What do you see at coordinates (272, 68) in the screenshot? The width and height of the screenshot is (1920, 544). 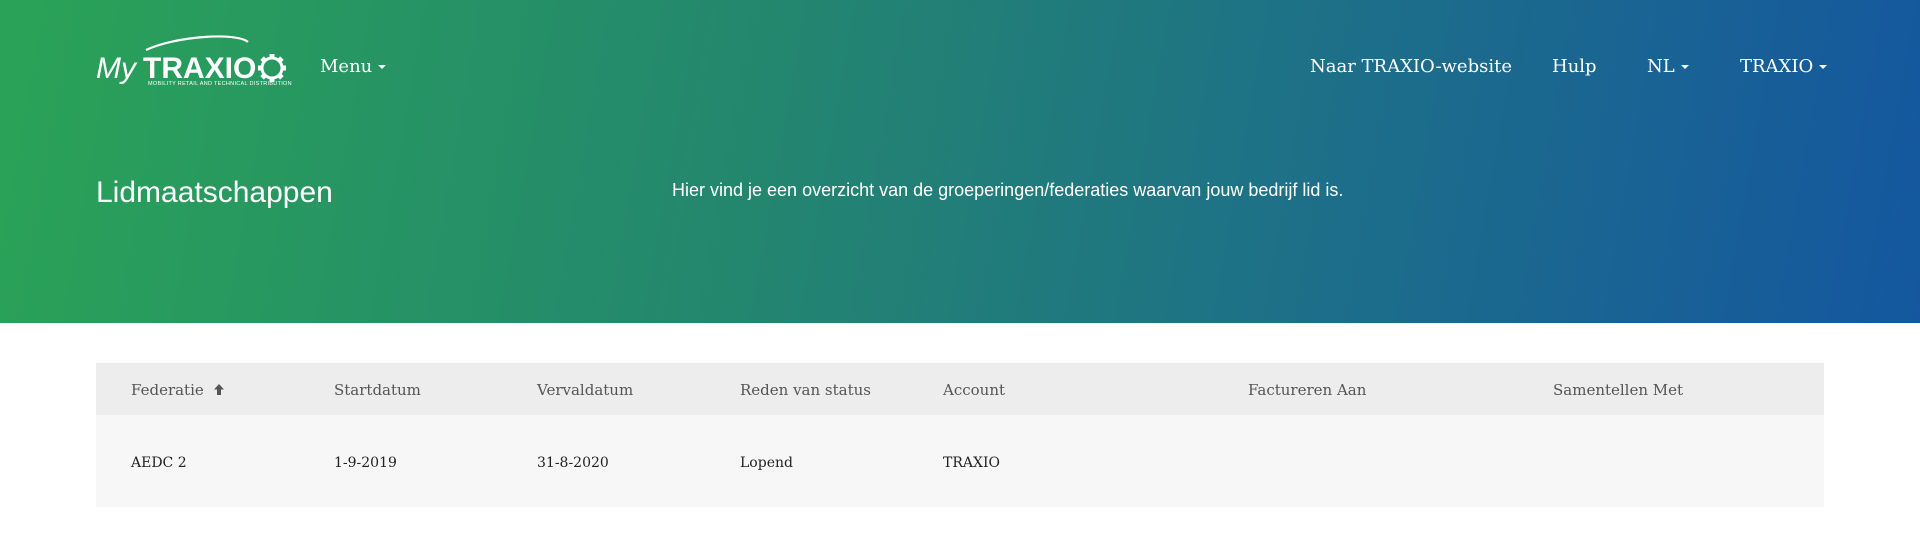 I see `gear-icon` at bounding box center [272, 68].